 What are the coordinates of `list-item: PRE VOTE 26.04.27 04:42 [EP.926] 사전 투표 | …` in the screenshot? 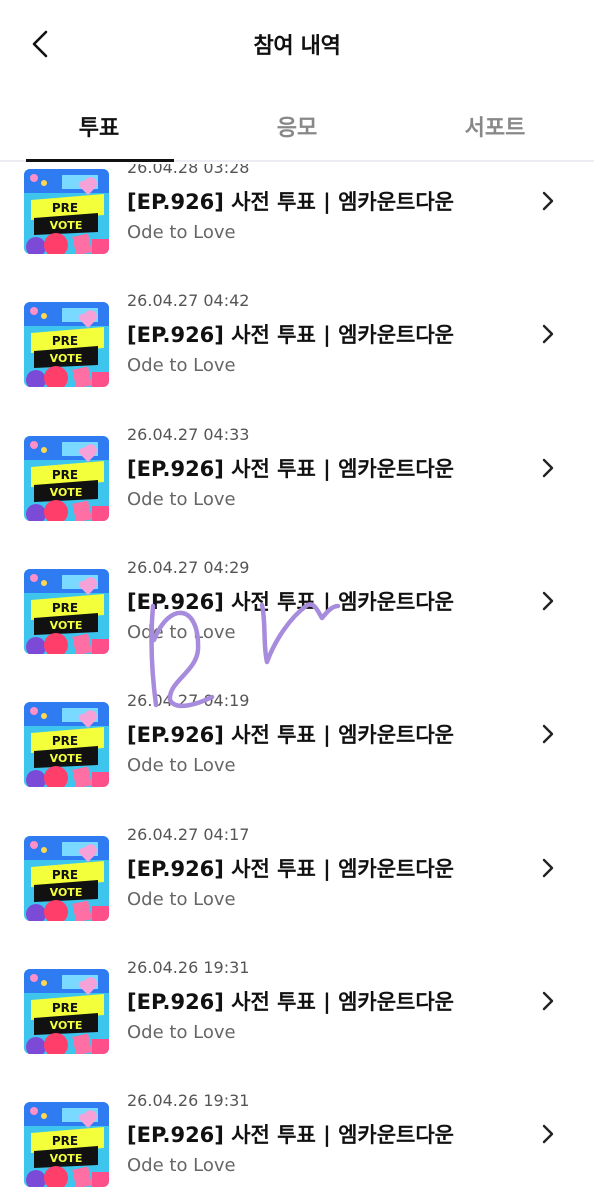 It's located at (297, 354).